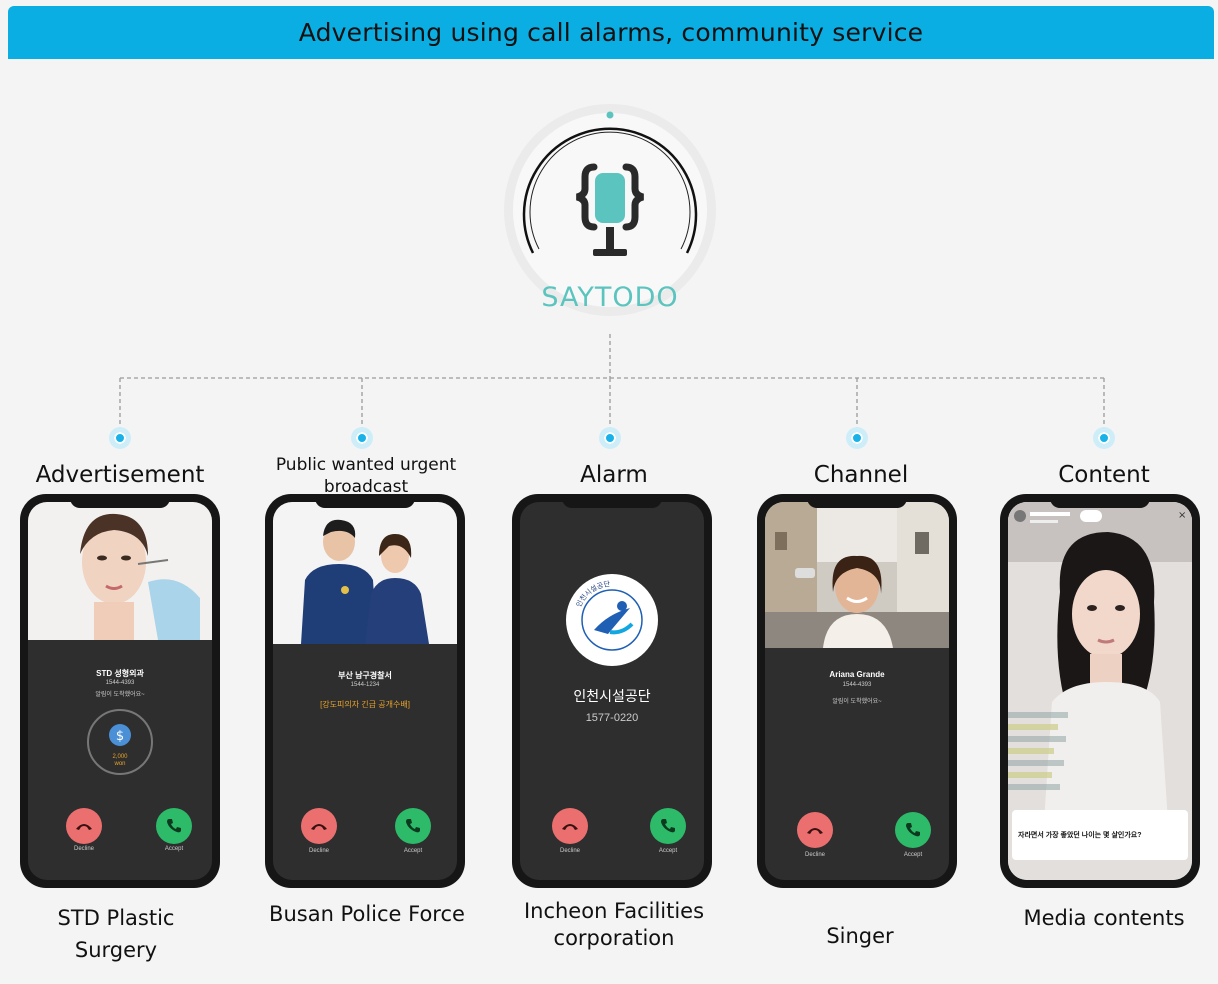  Describe the element at coordinates (367, 914) in the screenshot. I see `caption-broadcast: Busan Police Force` at that location.